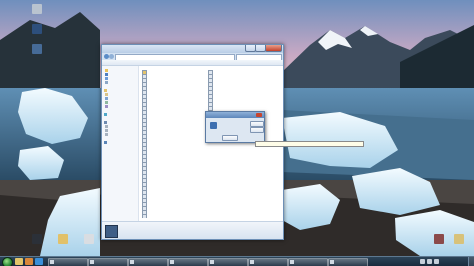  I want to click on details-pane, so click(192, 230).